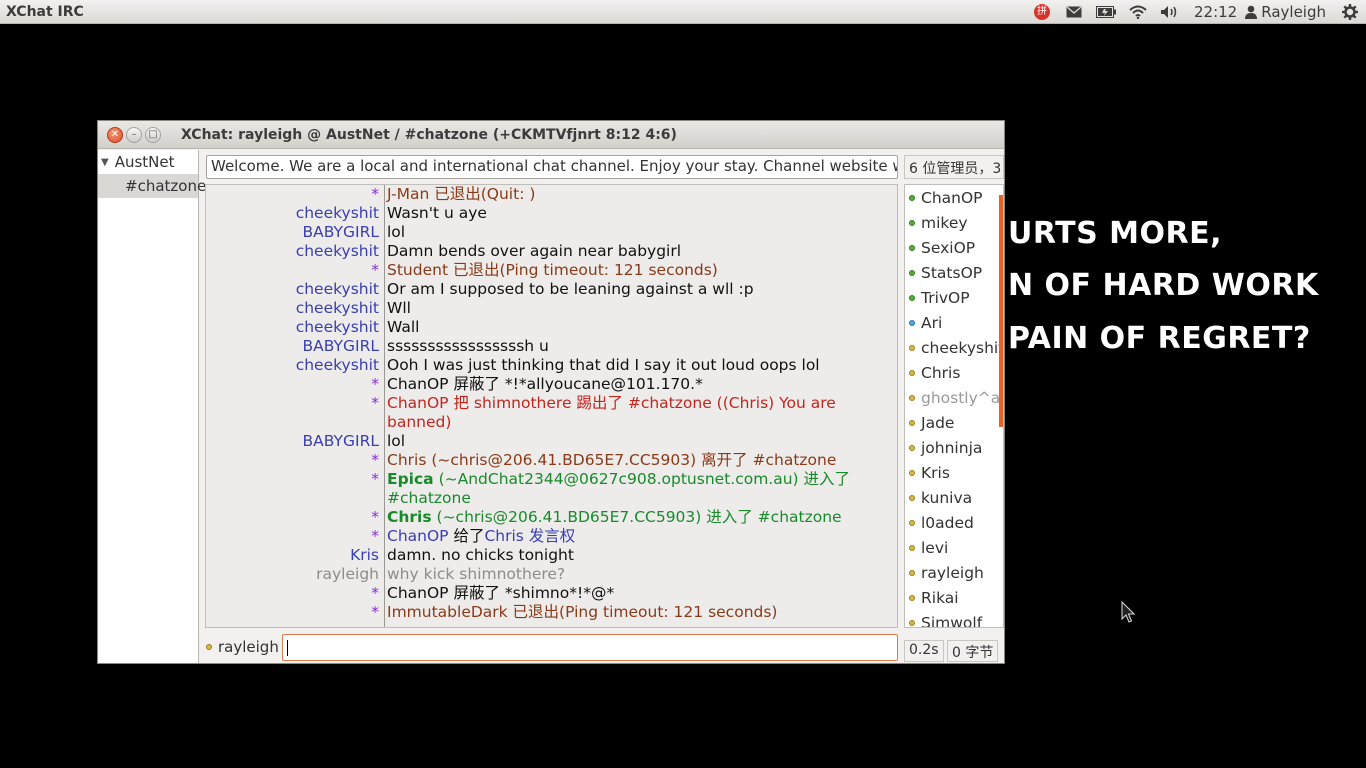  What do you see at coordinates (590, 647) in the screenshot?
I see `message-input` at bounding box center [590, 647].